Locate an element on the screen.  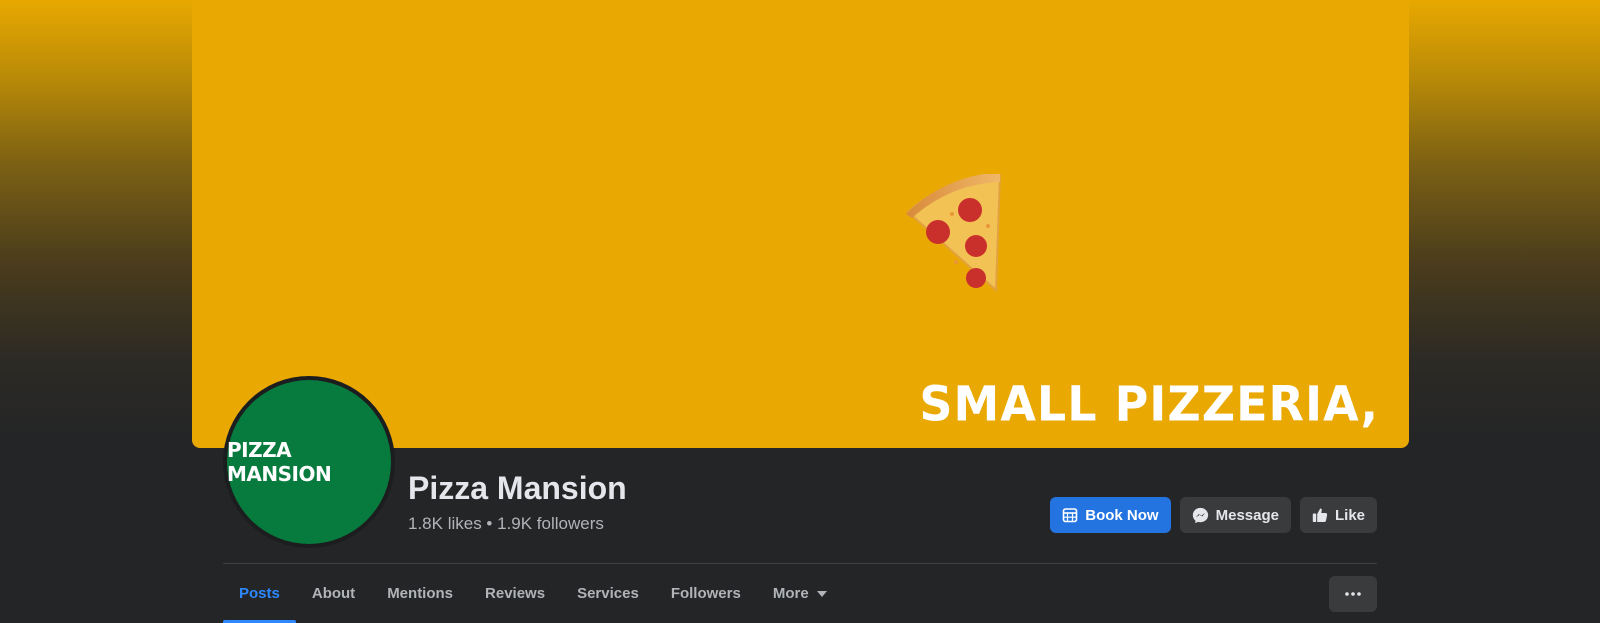
tab-more: More is located at coordinates (800, 593).